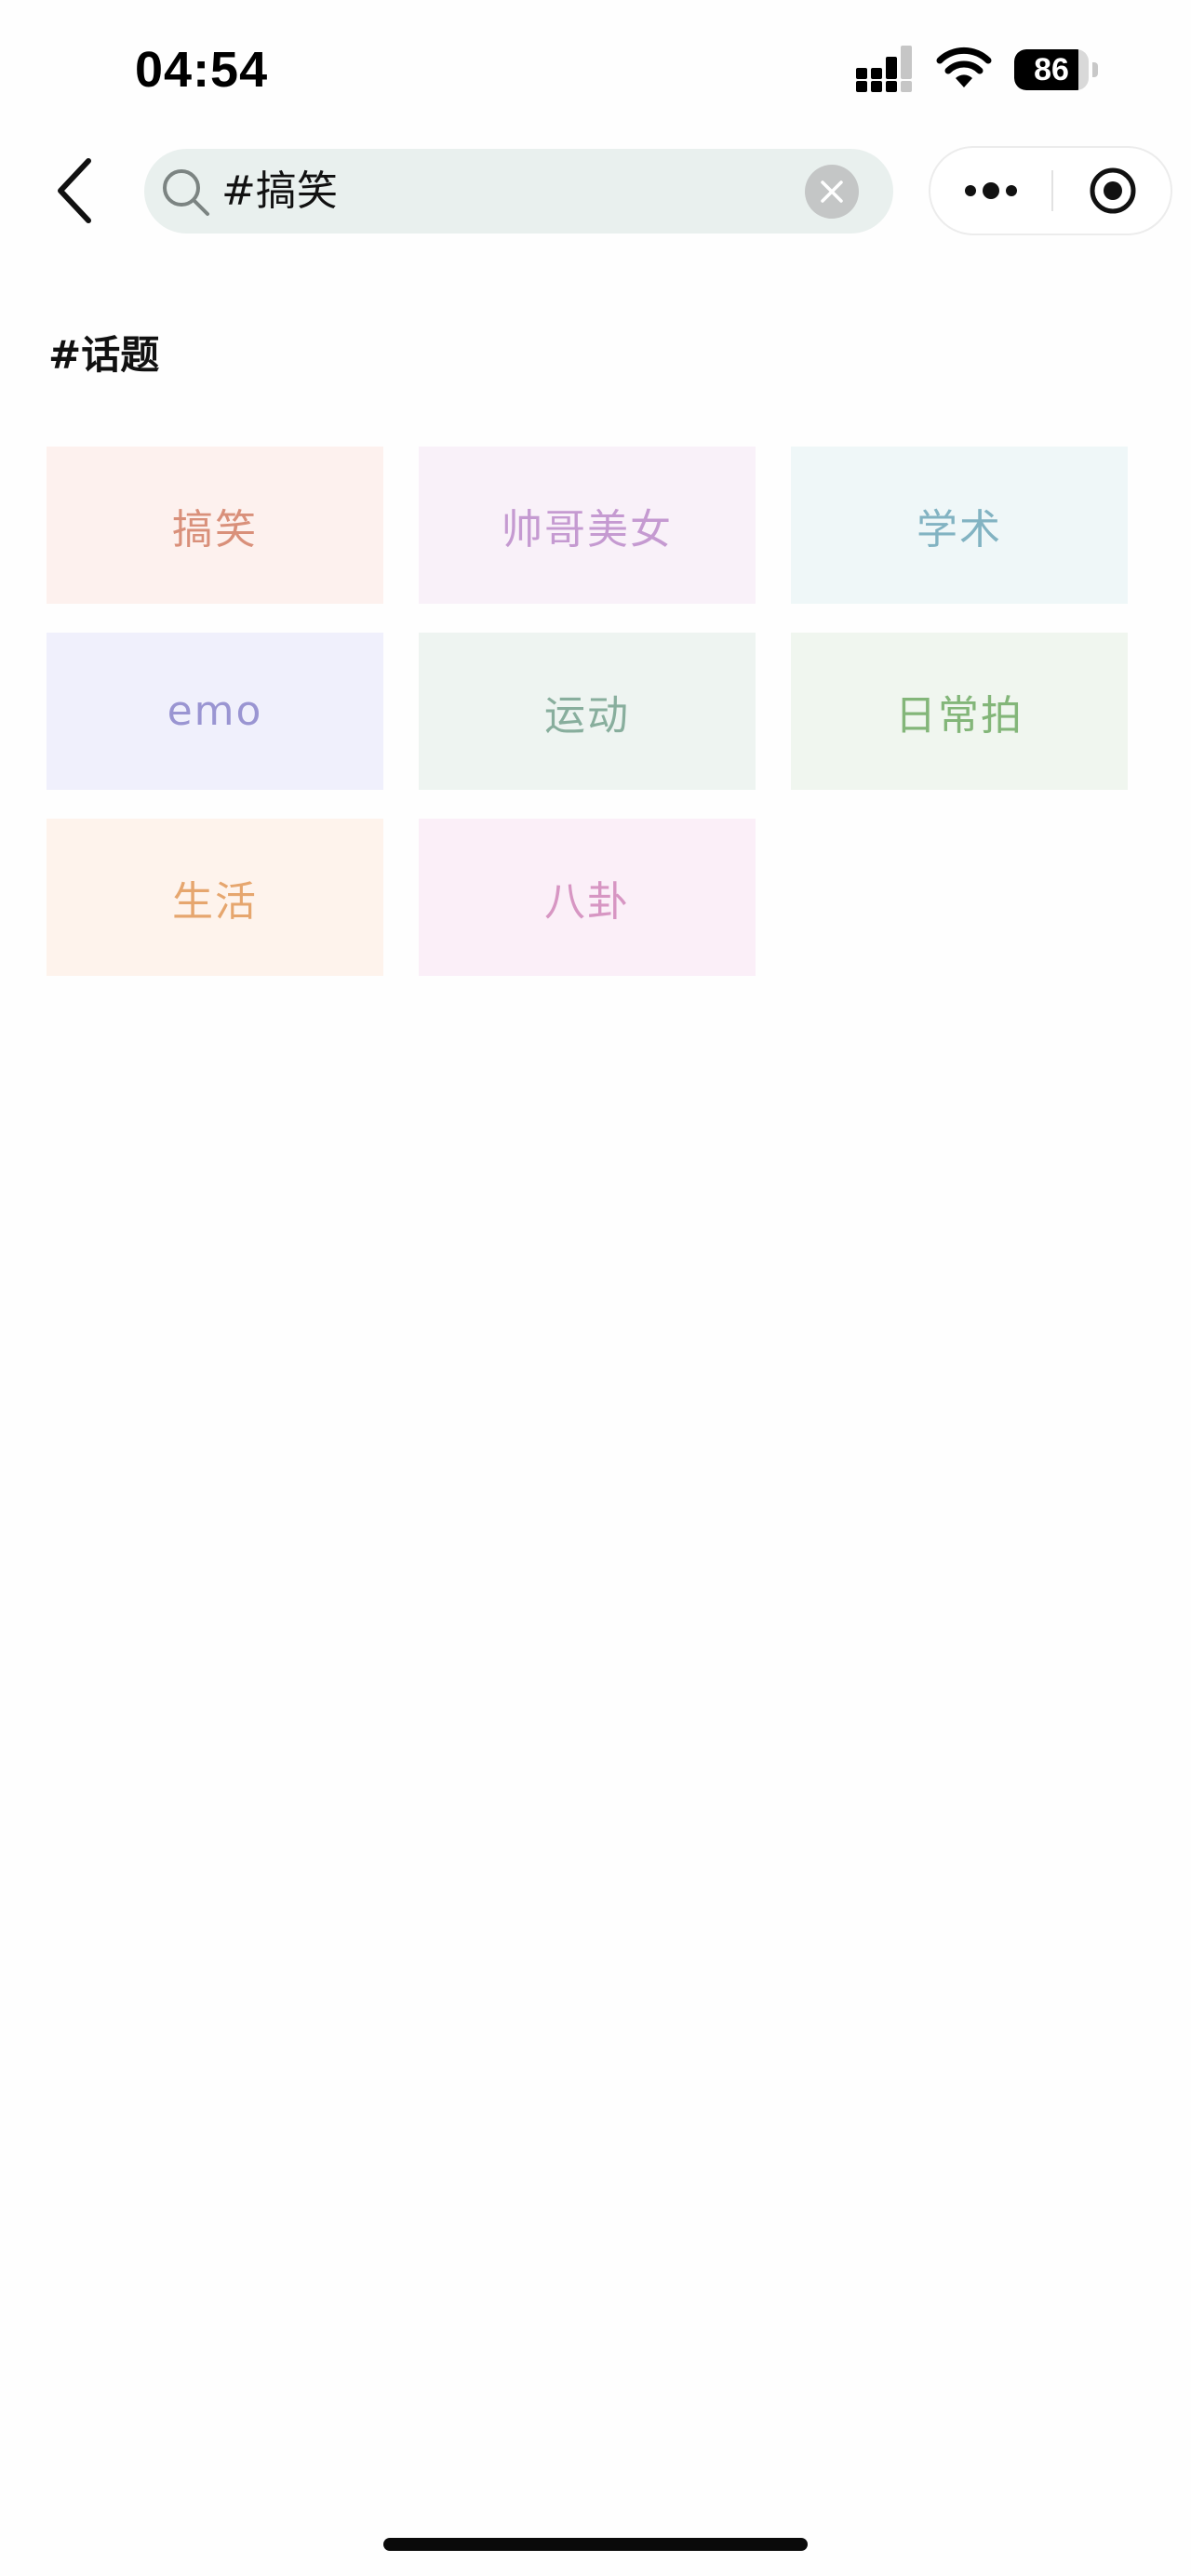 This screenshot has width=1191, height=2576. I want to click on more-dots-icon, so click(991, 190).